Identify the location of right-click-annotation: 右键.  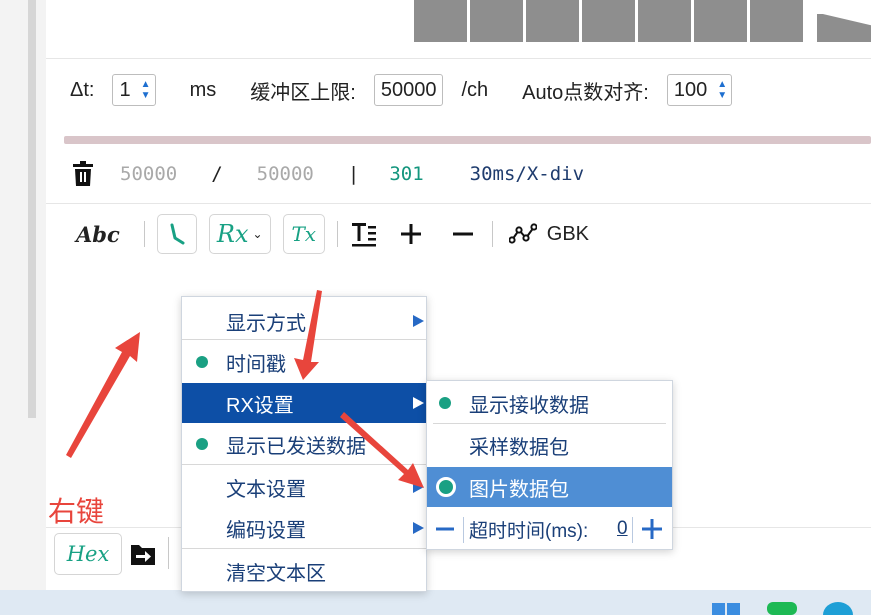
(76, 511).